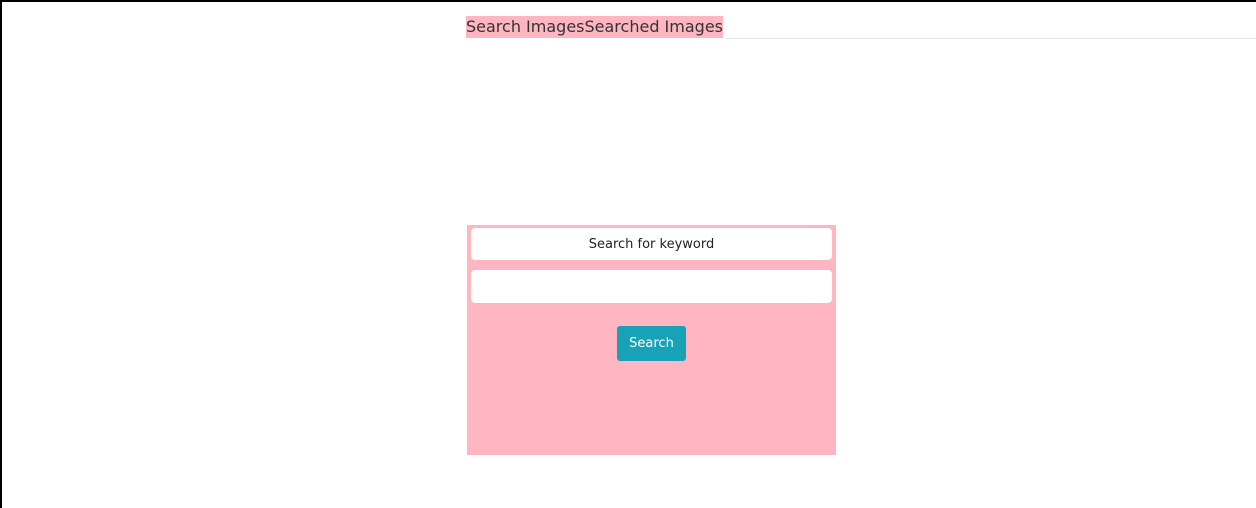  Describe the element at coordinates (654, 27) in the screenshot. I see `nav-link-searched-images: Searched Images` at that location.